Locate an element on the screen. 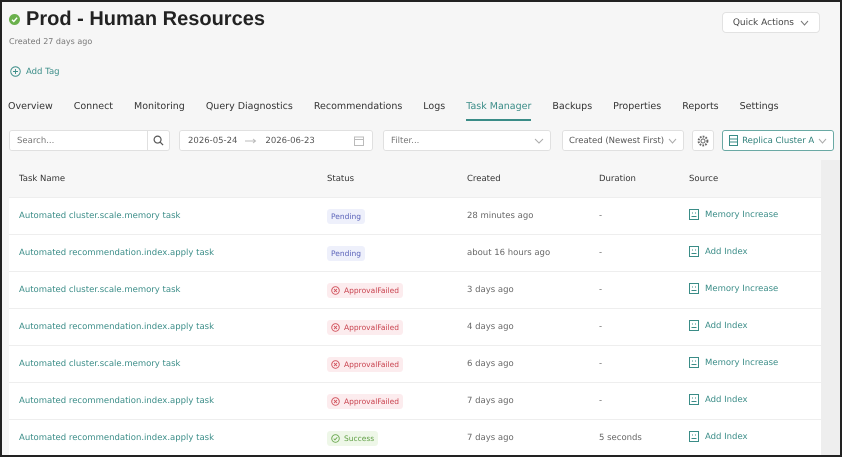 This screenshot has width=842, height=457. created-cell: 3 days ago is located at coordinates (490, 290).